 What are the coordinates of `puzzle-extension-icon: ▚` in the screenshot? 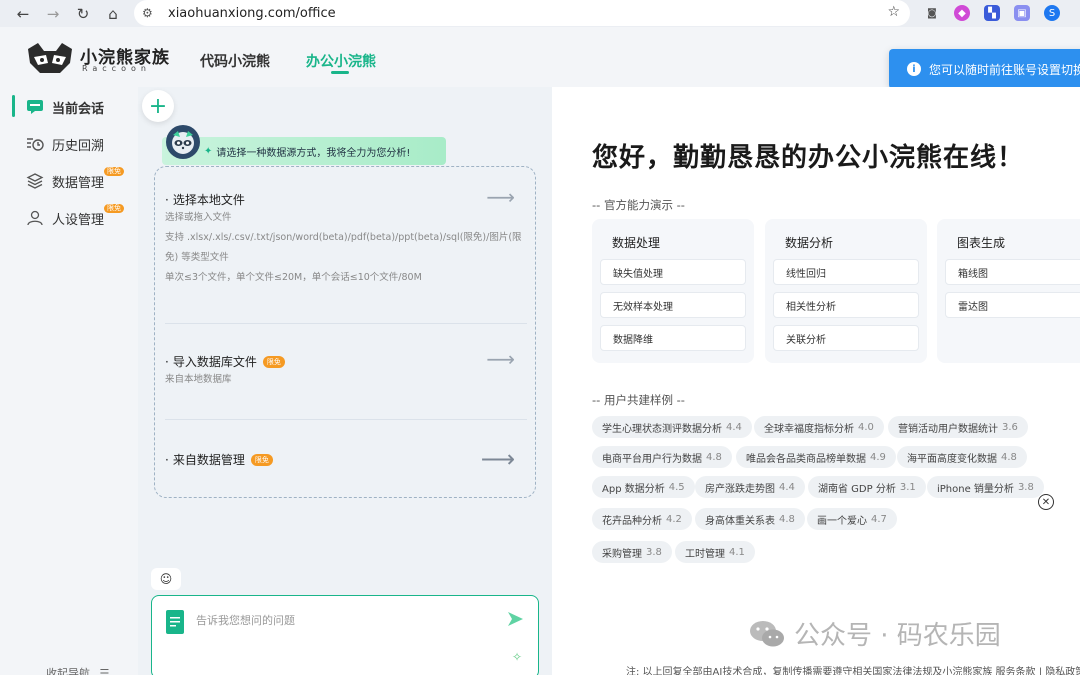 It's located at (992, 13).